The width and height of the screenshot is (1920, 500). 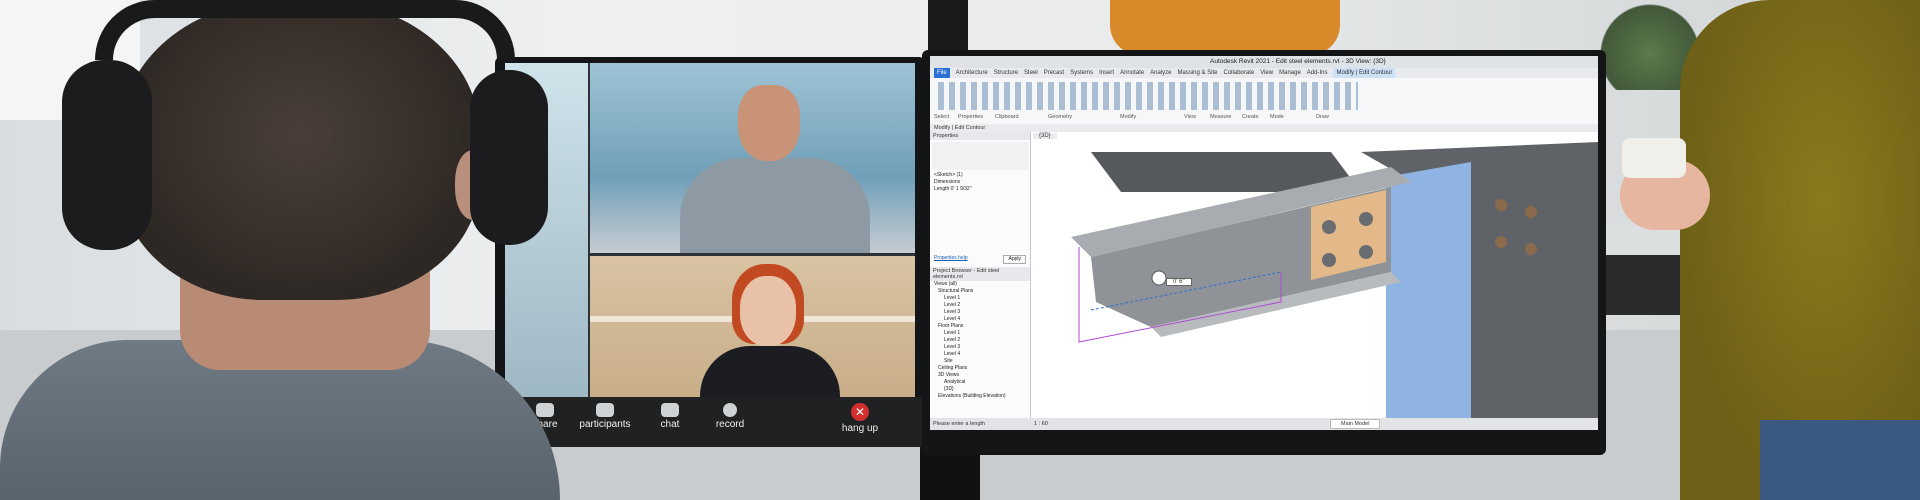 I want to click on group-create: Create, so click(x=1250, y=117).